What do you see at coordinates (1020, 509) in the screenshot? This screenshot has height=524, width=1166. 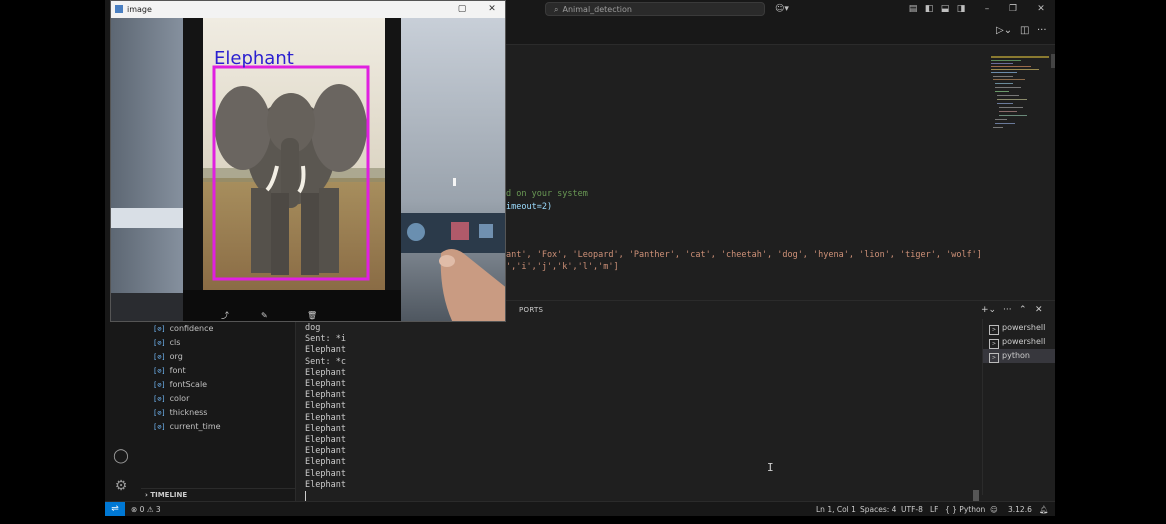 I see `python-version: 3.12.6` at bounding box center [1020, 509].